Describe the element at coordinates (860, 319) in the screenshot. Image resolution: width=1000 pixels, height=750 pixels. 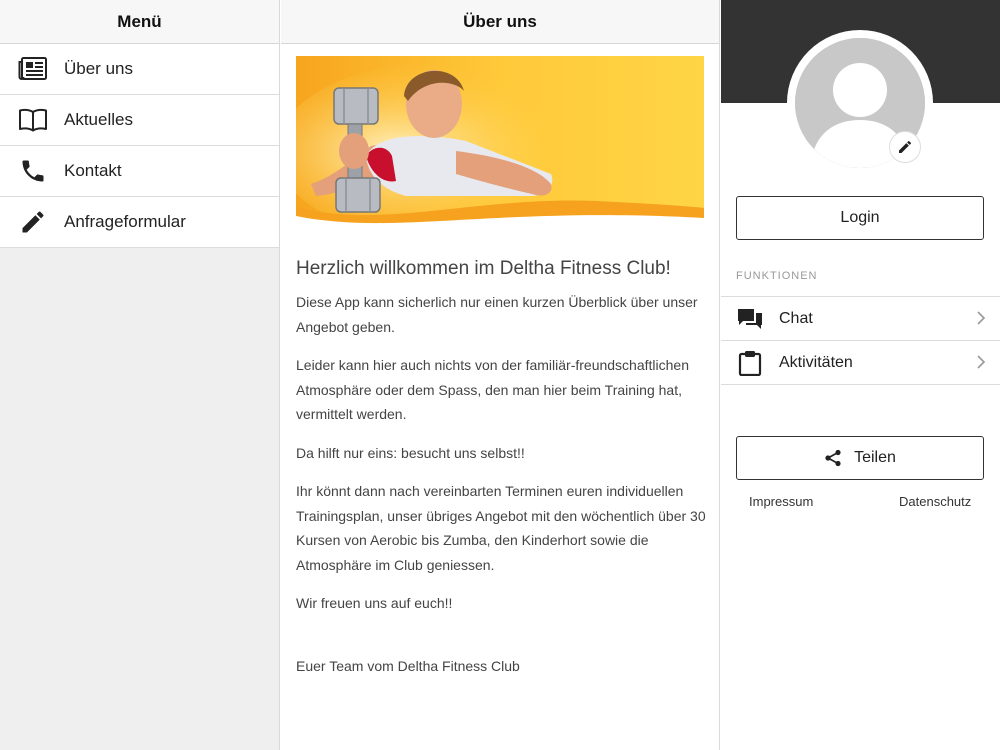
I see `function-item-chat: Chat` at that location.